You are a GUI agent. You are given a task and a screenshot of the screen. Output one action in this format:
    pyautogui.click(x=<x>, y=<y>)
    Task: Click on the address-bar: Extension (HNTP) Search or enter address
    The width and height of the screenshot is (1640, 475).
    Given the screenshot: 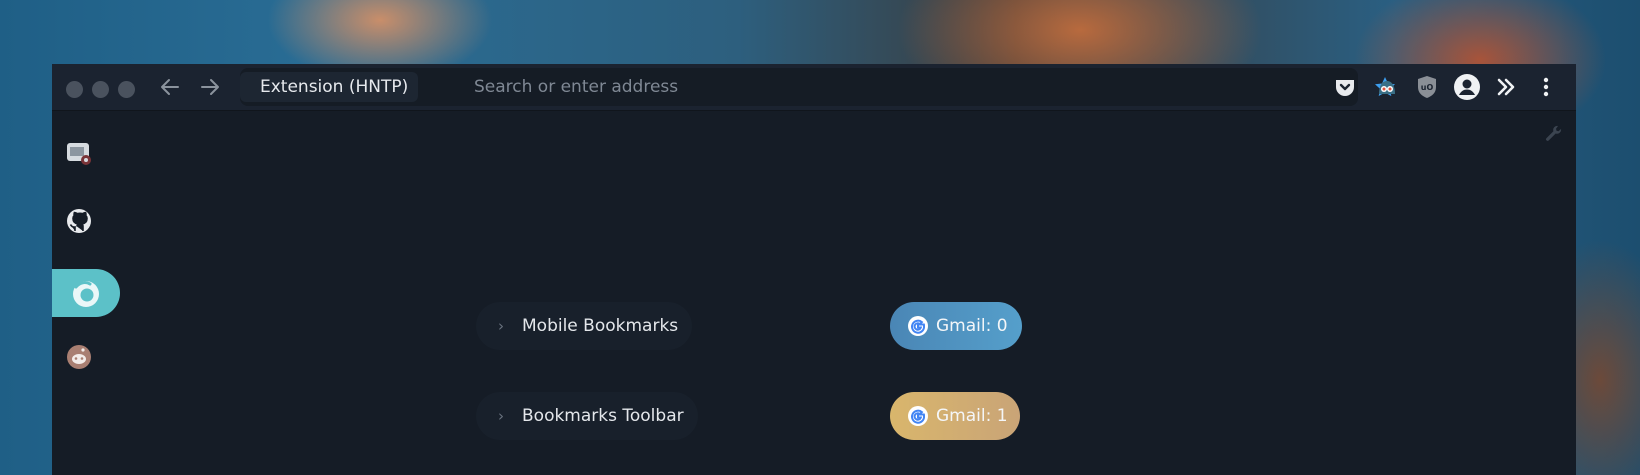 What is the action you would take?
    pyautogui.click(x=817, y=87)
    